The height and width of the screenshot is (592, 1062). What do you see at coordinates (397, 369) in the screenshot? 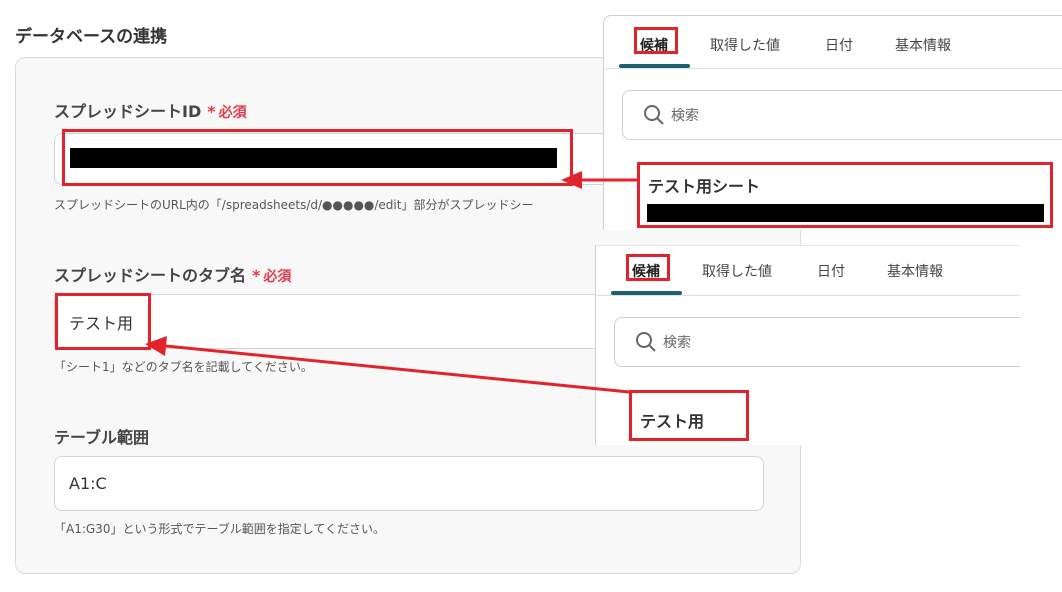
I see `arrow-annotation` at bounding box center [397, 369].